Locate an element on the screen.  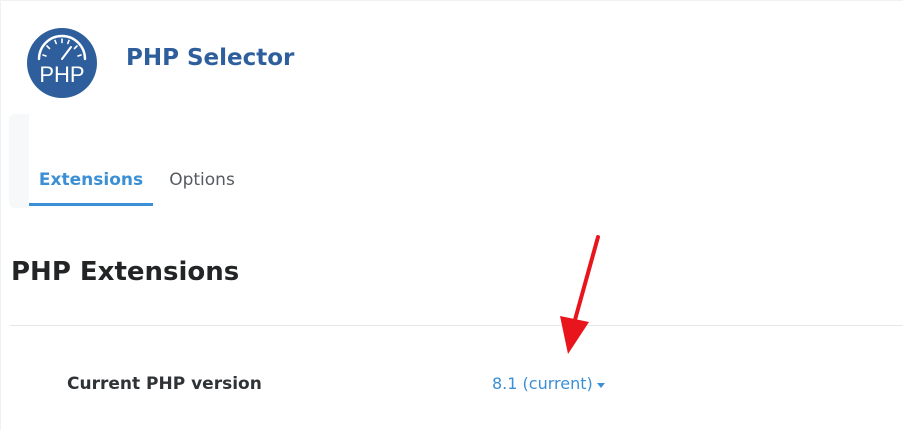
annotation-arrow-icon is located at coordinates (580, 294).